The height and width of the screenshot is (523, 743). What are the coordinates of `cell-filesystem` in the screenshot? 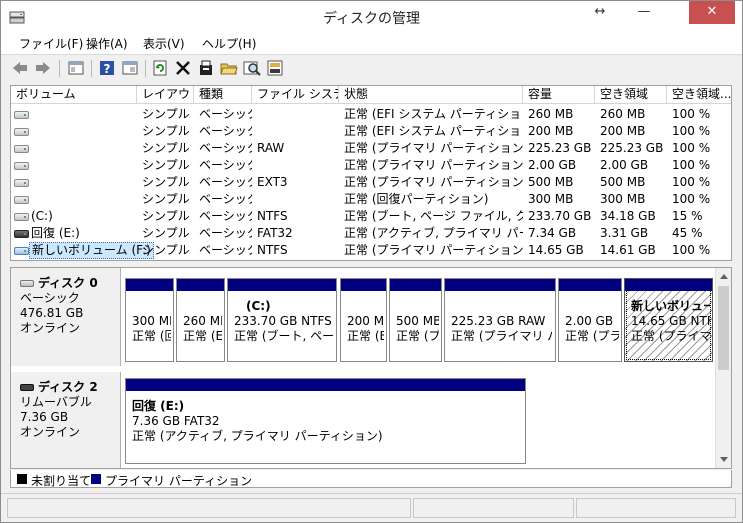 It's located at (295, 199).